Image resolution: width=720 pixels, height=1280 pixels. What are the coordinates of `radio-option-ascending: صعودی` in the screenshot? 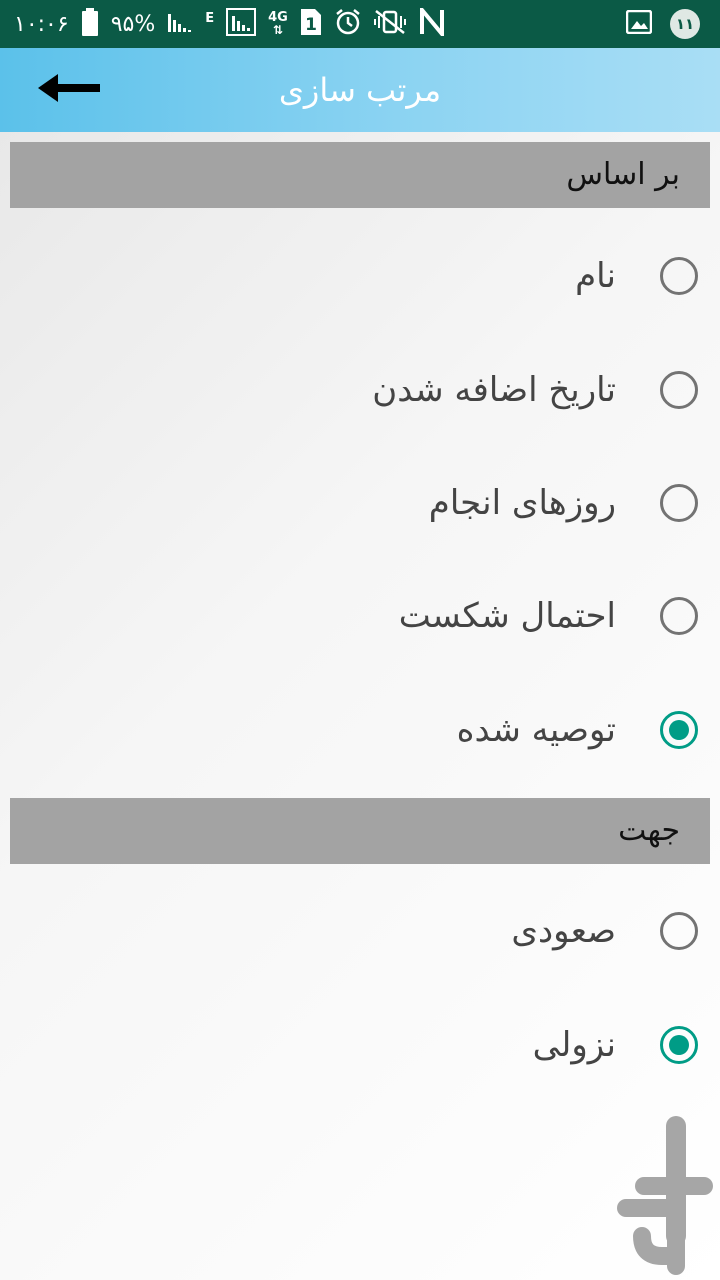 It's located at (360, 931).